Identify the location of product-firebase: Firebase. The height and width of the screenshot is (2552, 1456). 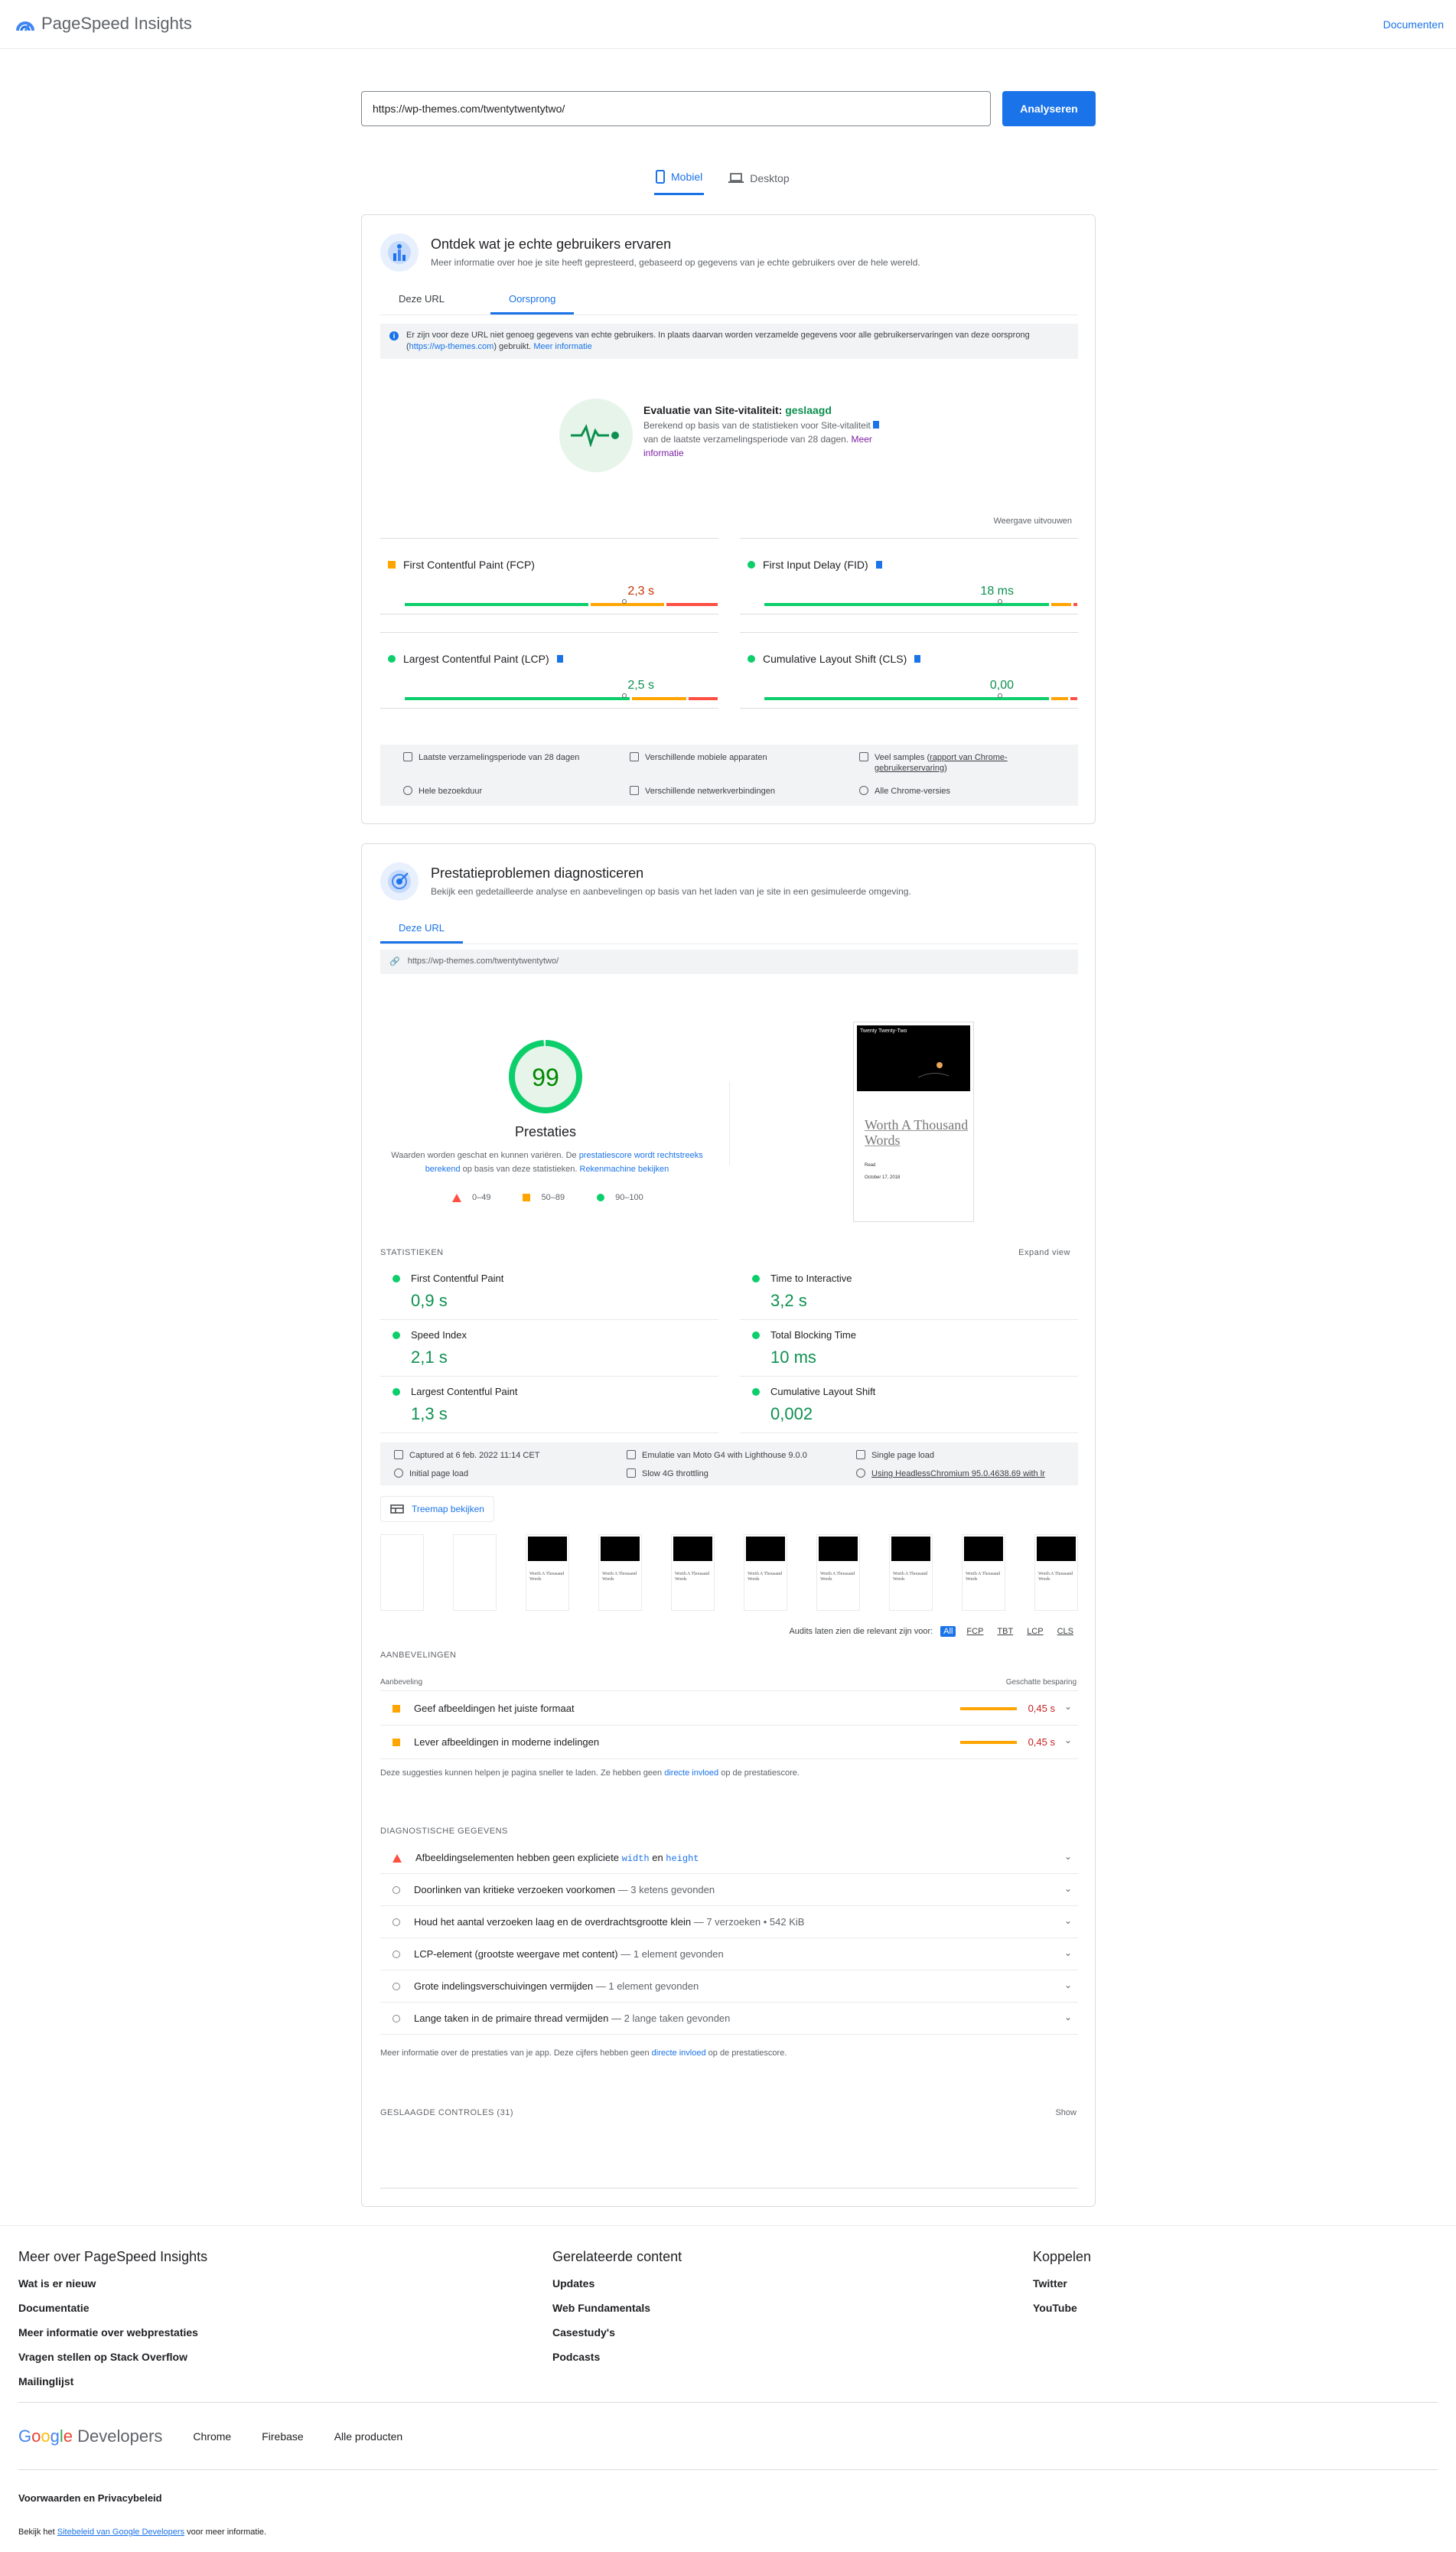
(282, 2436).